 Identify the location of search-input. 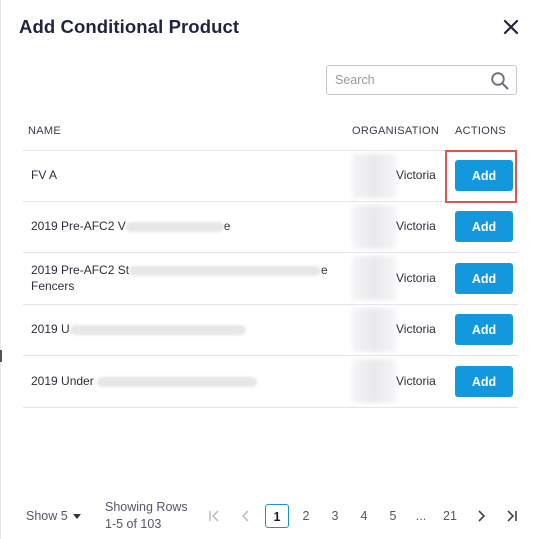
(407, 80).